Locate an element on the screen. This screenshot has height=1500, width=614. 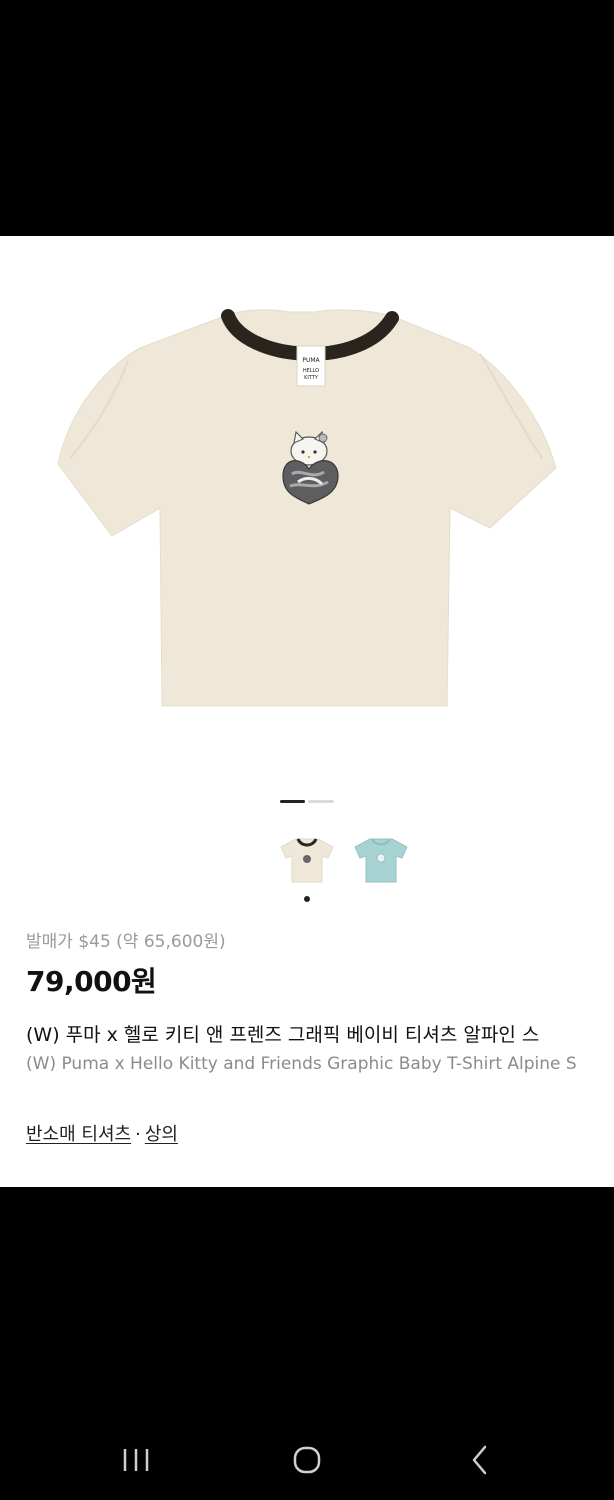
recent-apps-button is located at coordinates (136, 1460).